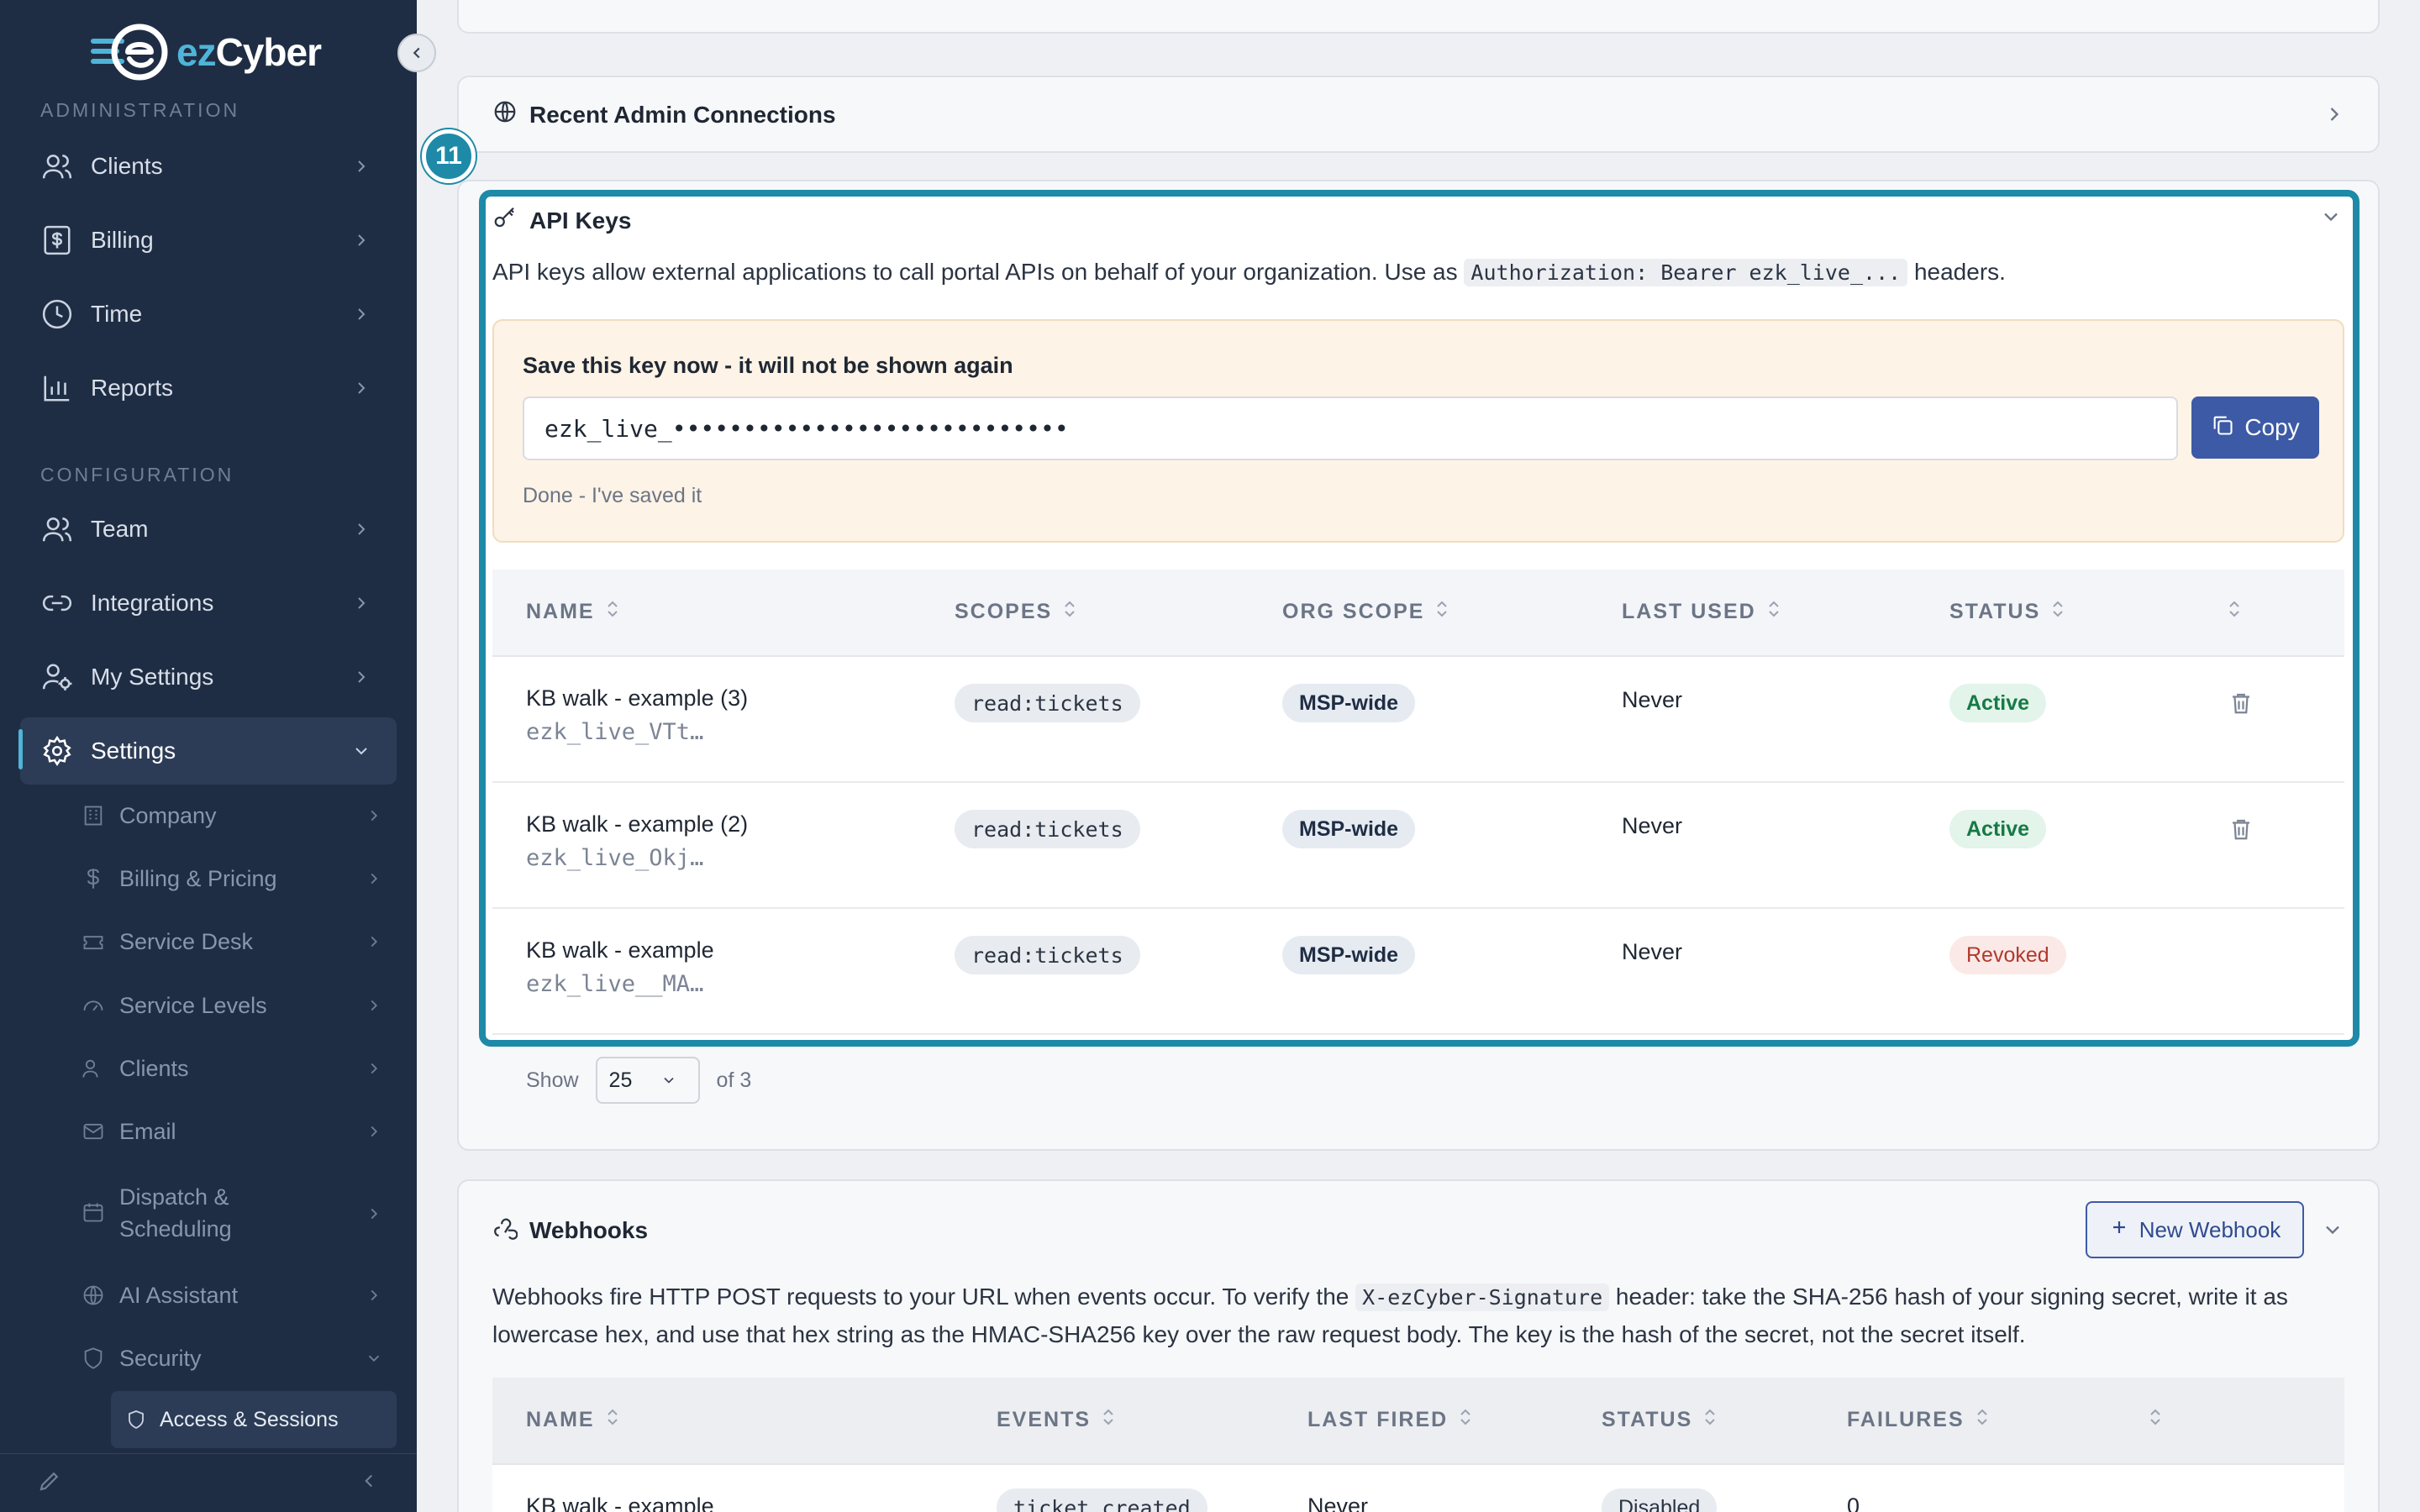  Describe the element at coordinates (254, 1419) in the screenshot. I see `sidebar-subitem-access-sessions: Access & Sessions` at that location.